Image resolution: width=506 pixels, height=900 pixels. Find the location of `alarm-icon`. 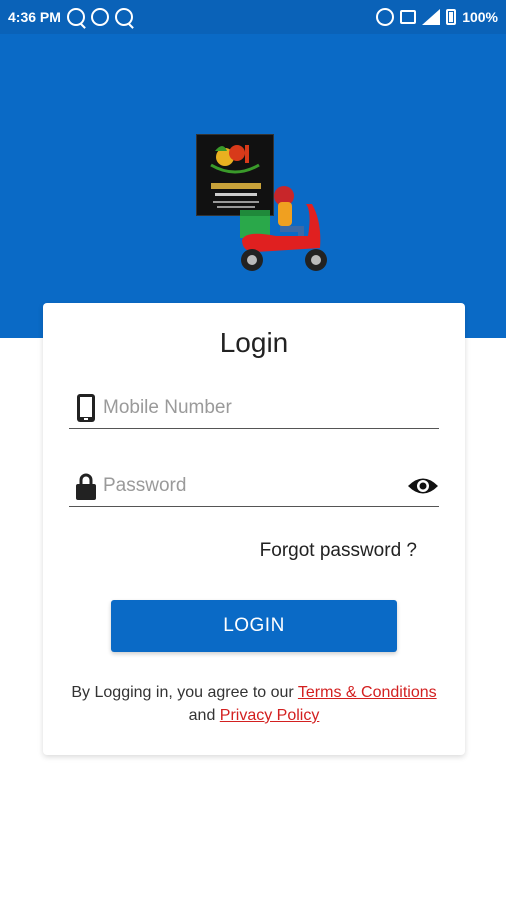

alarm-icon is located at coordinates (385, 17).